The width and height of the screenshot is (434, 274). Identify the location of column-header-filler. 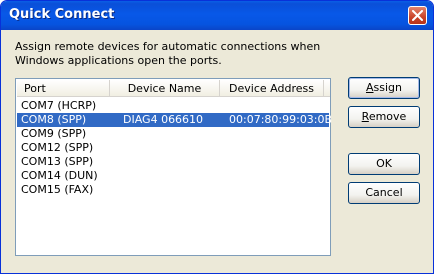
(327, 88).